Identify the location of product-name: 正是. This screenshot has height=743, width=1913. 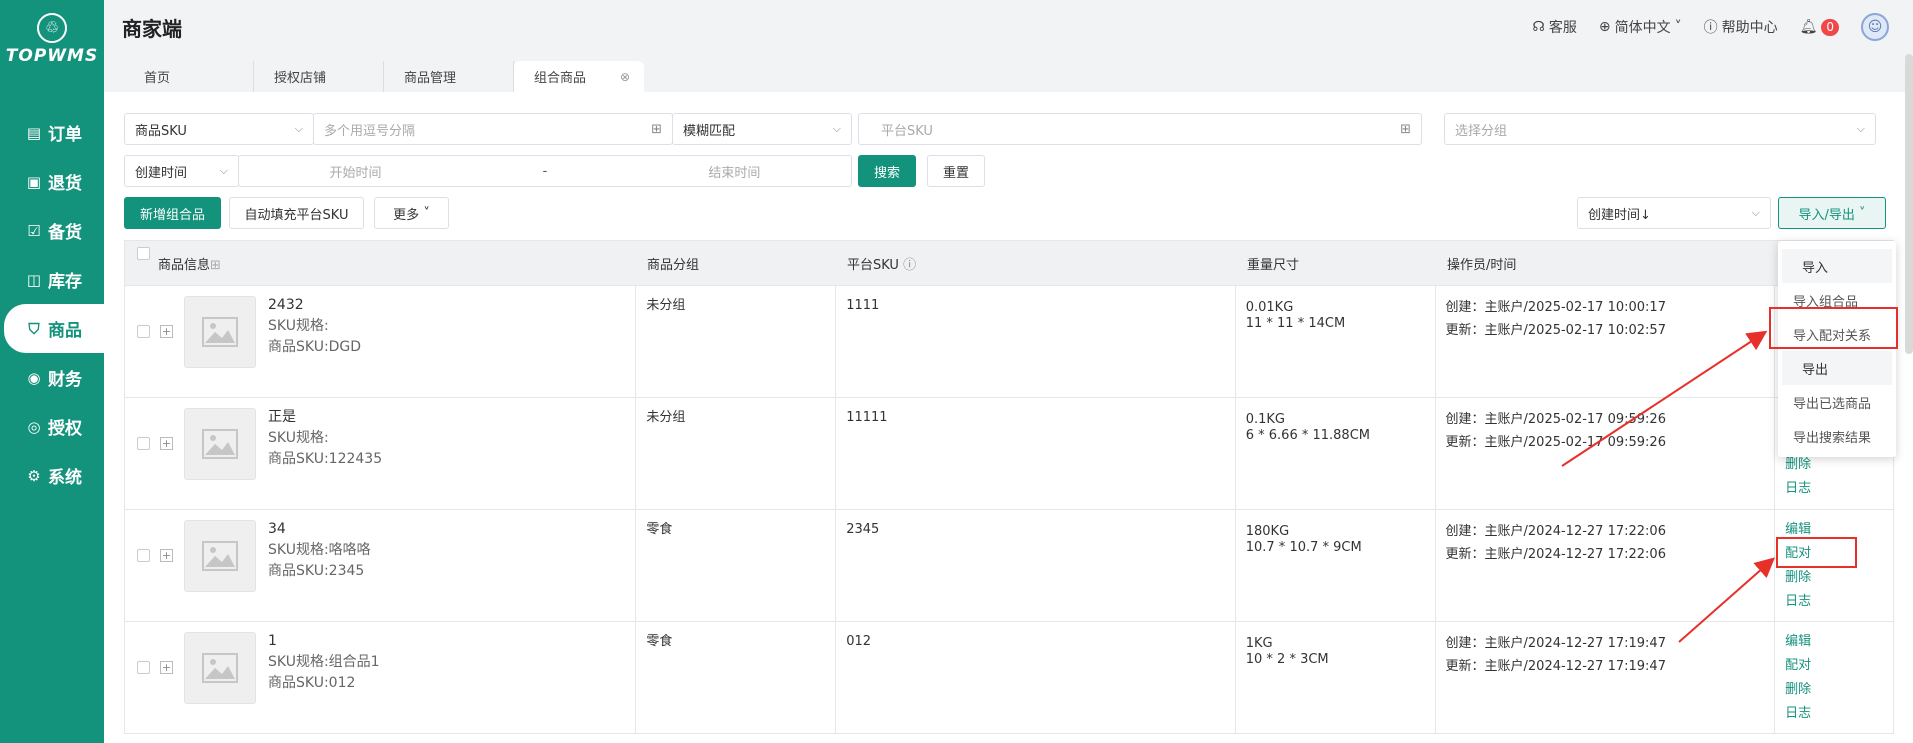
(282, 417).